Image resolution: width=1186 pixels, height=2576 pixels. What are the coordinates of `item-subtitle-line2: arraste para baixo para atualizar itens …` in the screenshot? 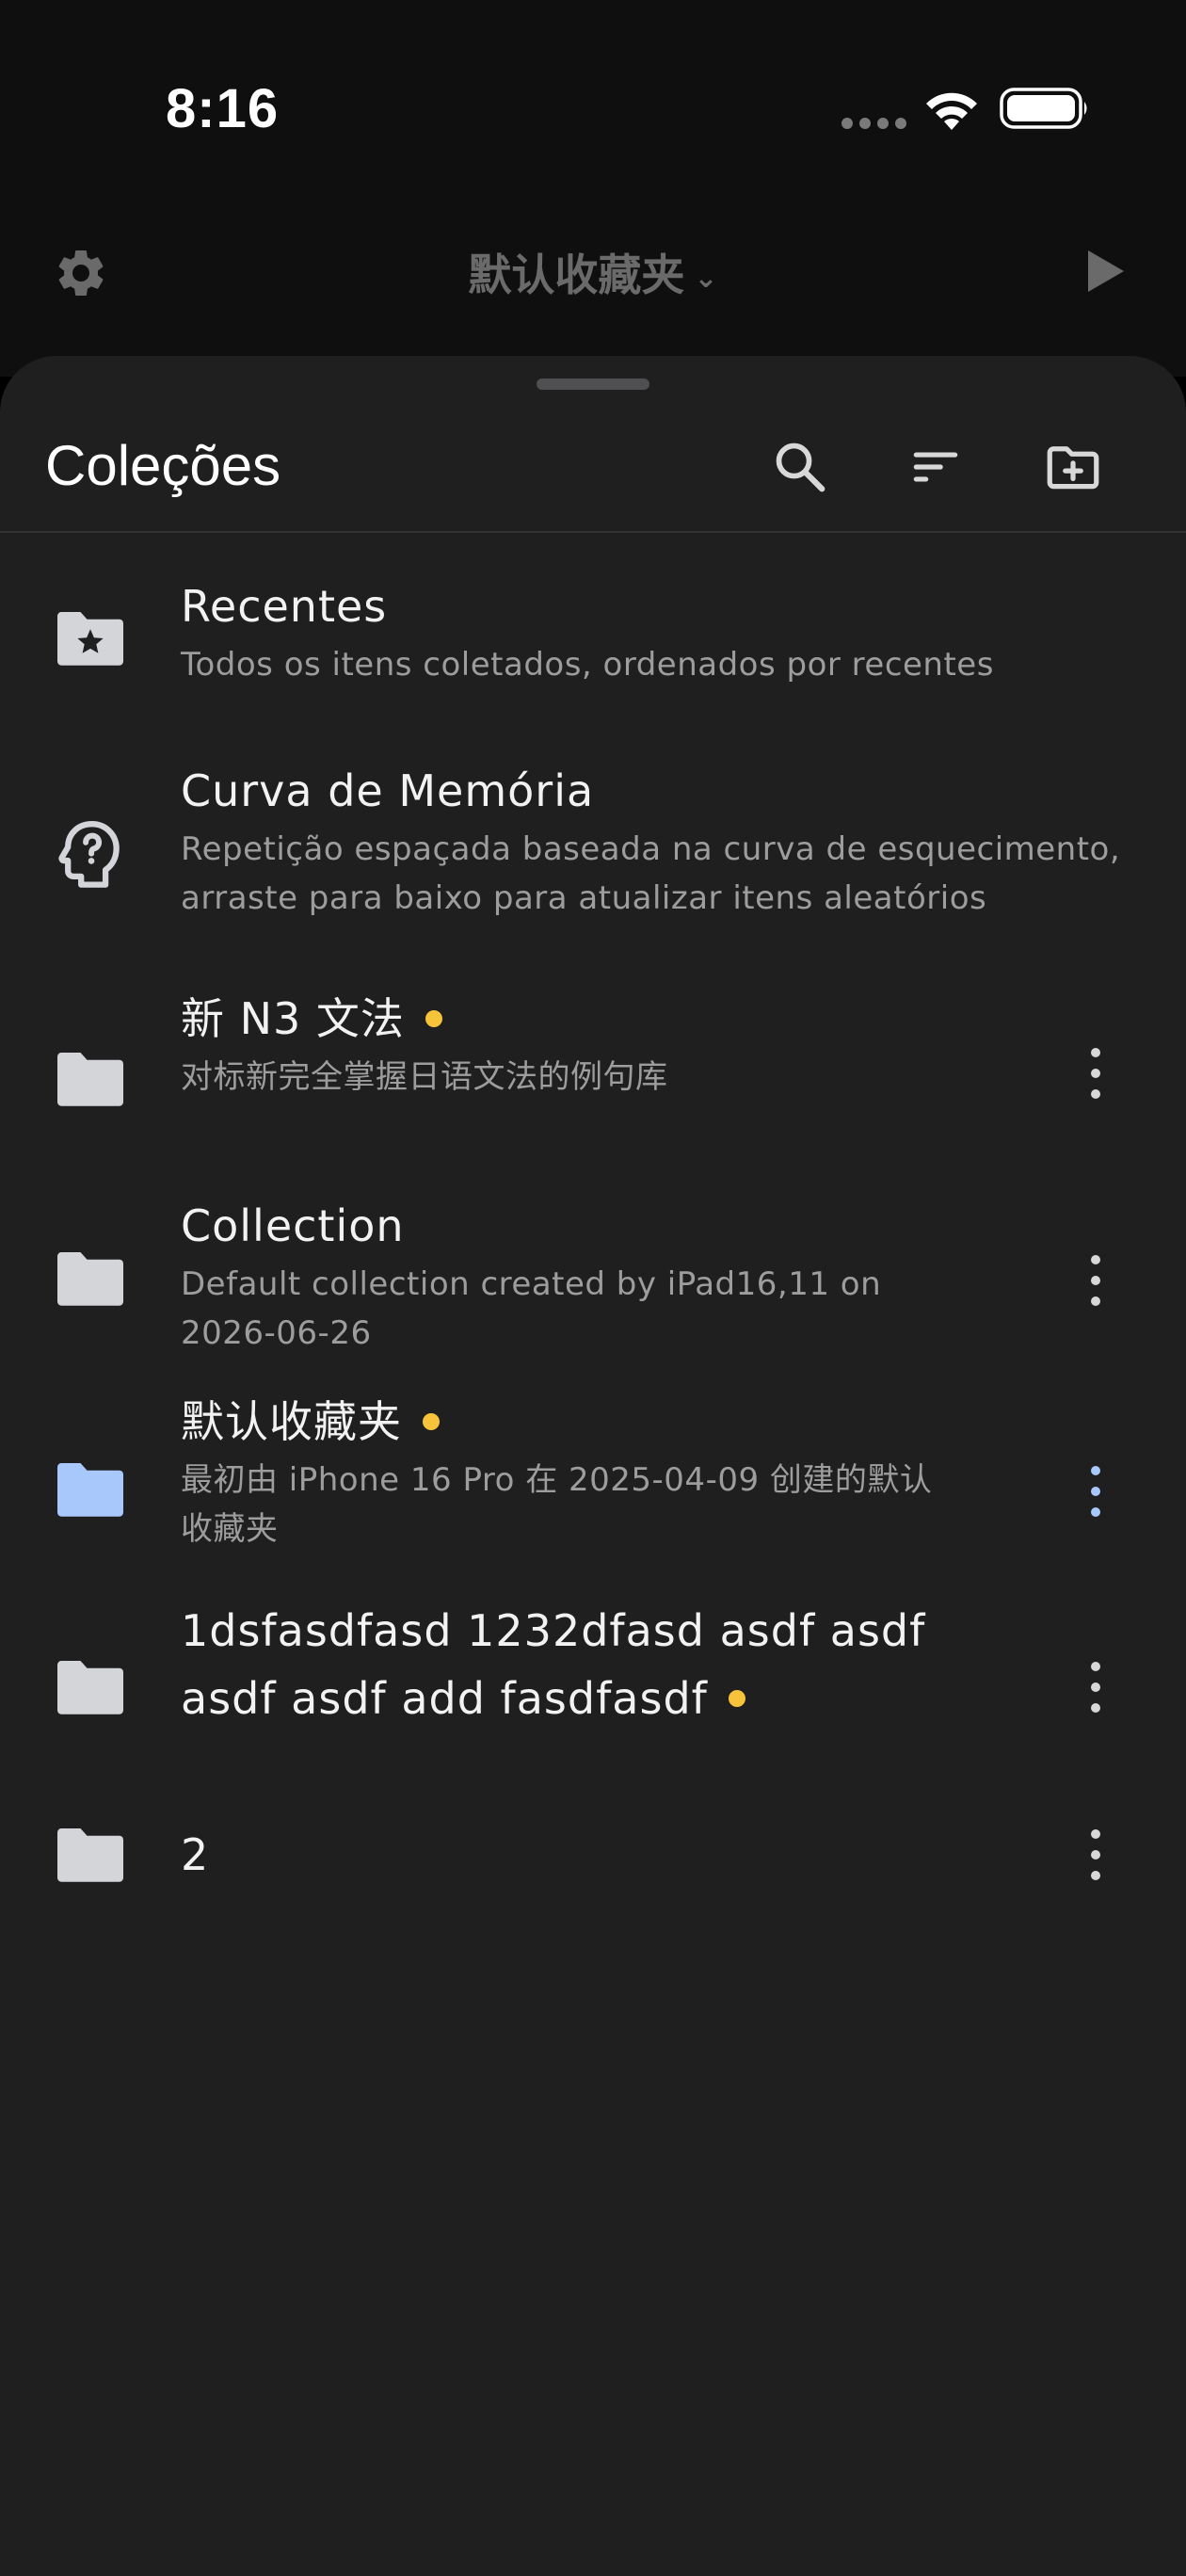 It's located at (584, 898).